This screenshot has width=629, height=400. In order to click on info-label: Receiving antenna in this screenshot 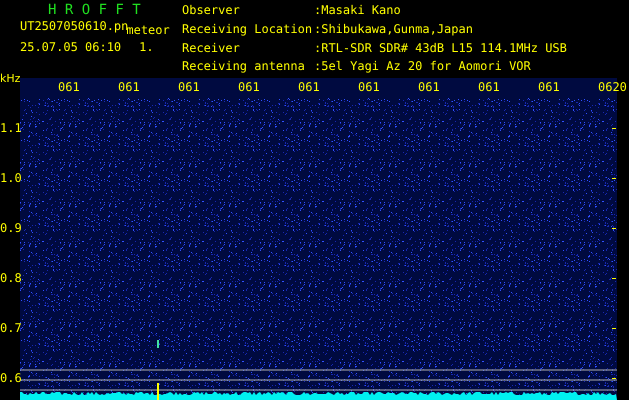, I will do `click(244, 67)`.